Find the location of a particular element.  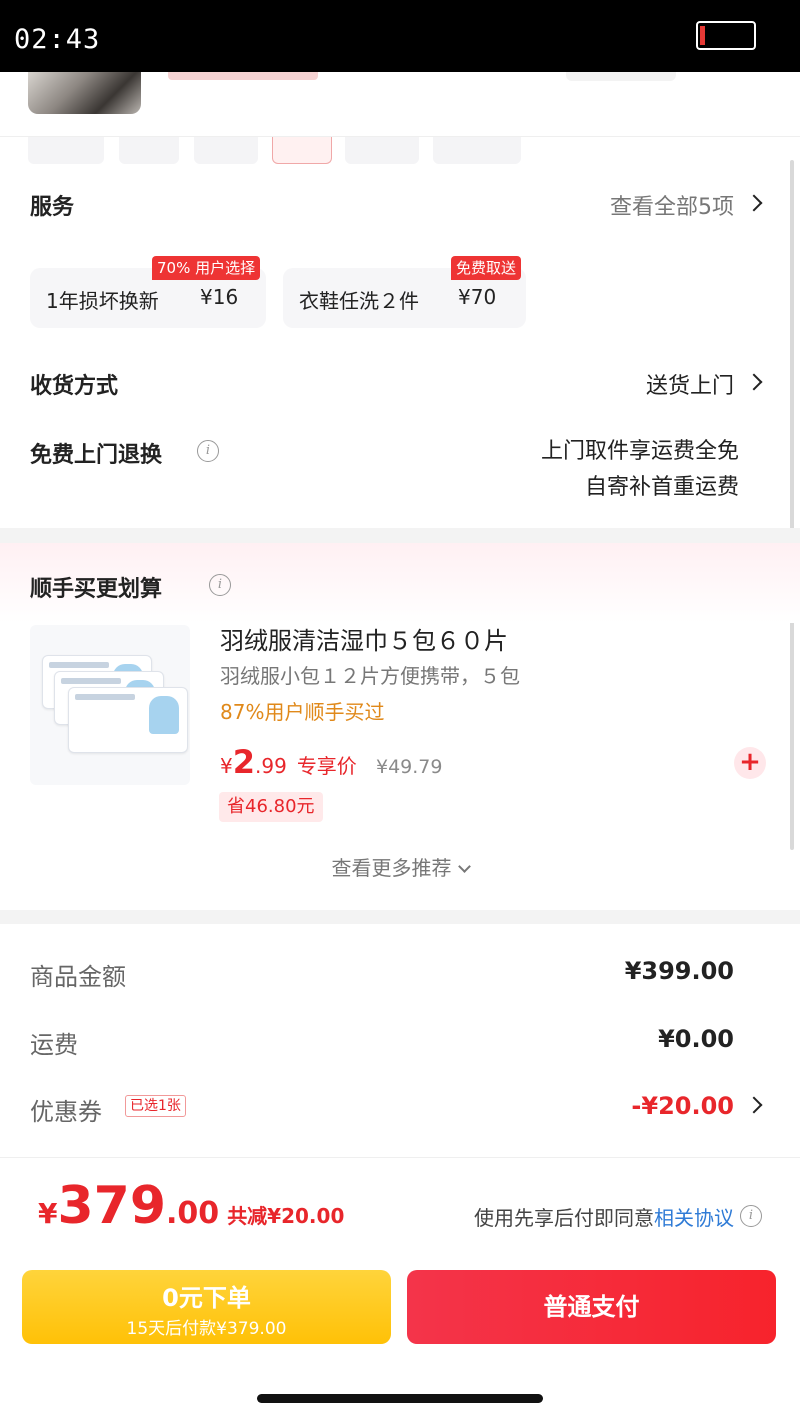

product-price-cutoff is located at coordinates (243, 76).